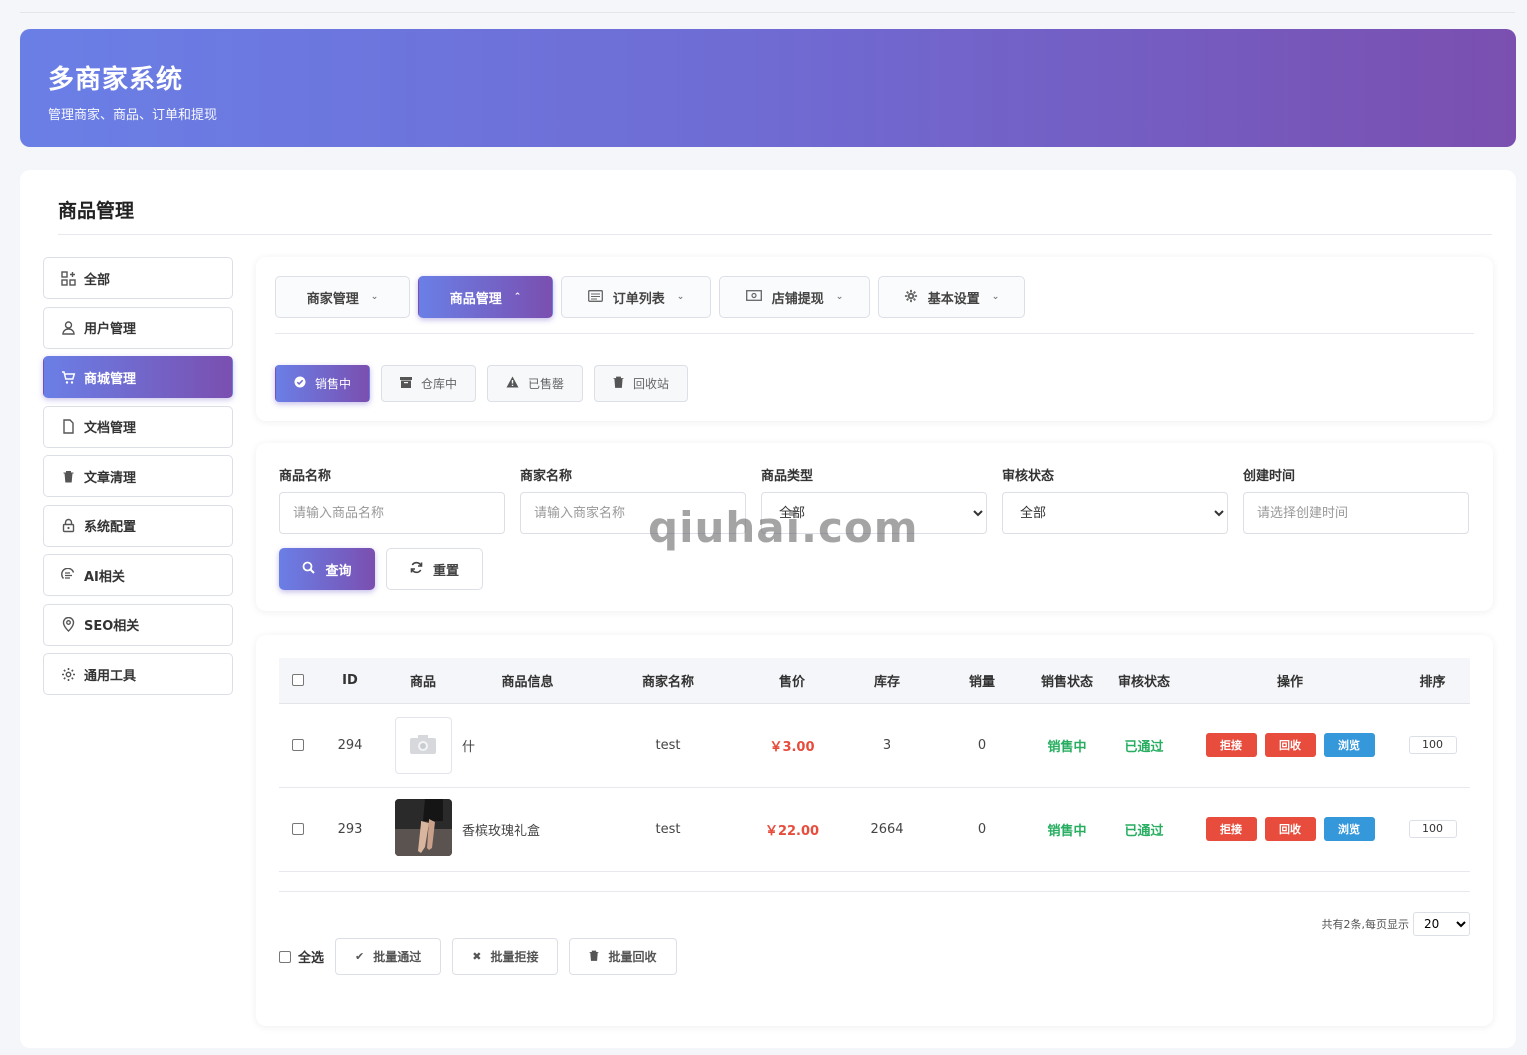  I want to click on filter-row: 商品名称 商家名称 商品类型 全部 审核状态 全部 创建时间, so click(874, 499).